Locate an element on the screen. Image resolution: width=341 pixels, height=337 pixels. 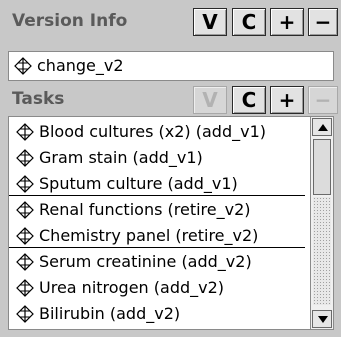
arrow-up-icon is located at coordinates (323, 127).